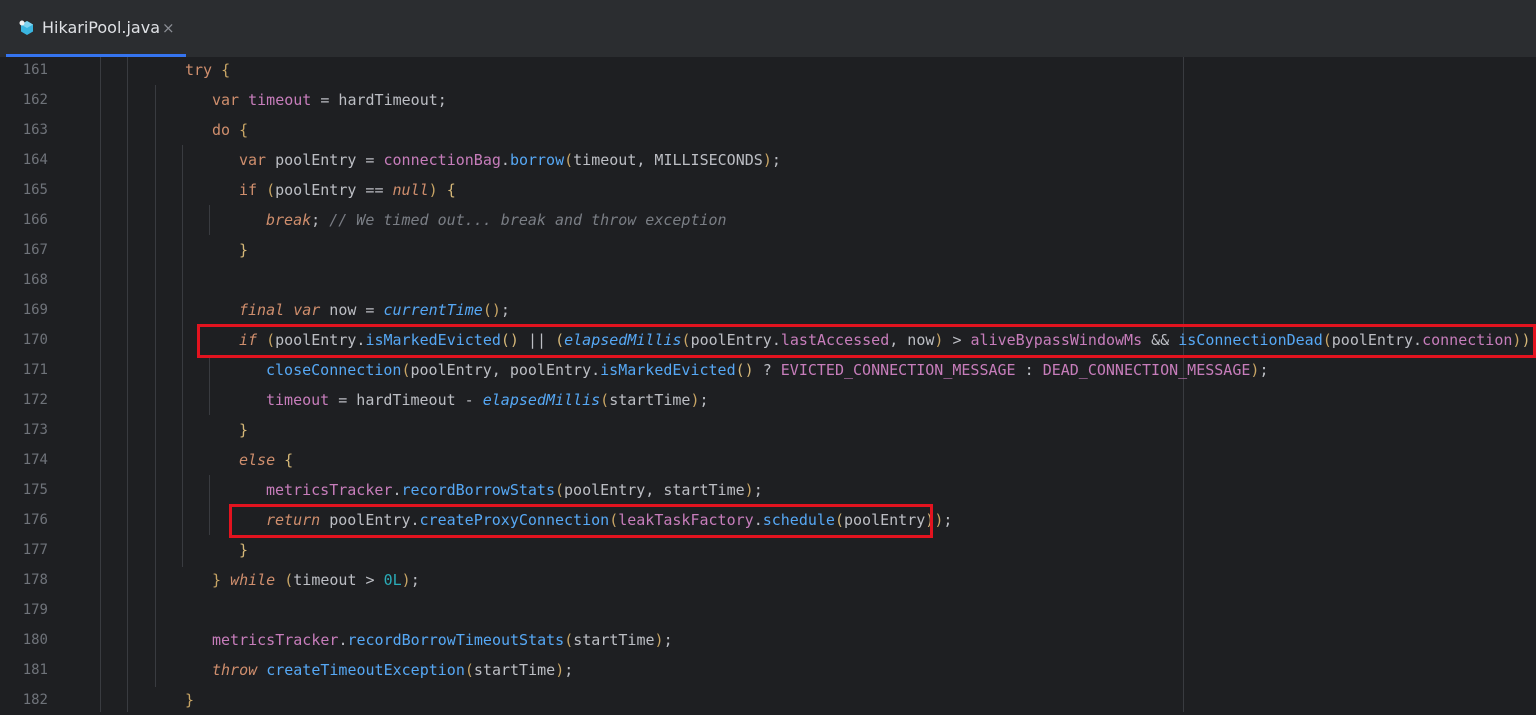  I want to click on code-token: = hardTimeout;, so click(379, 100).